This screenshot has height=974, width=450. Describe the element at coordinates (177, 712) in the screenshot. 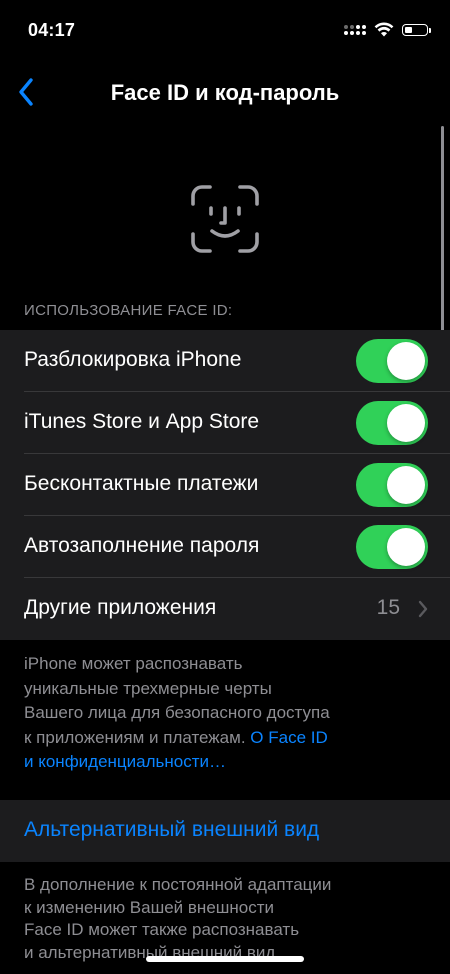

I see `footer-line: Вашего лица для безопасного доступа` at that location.